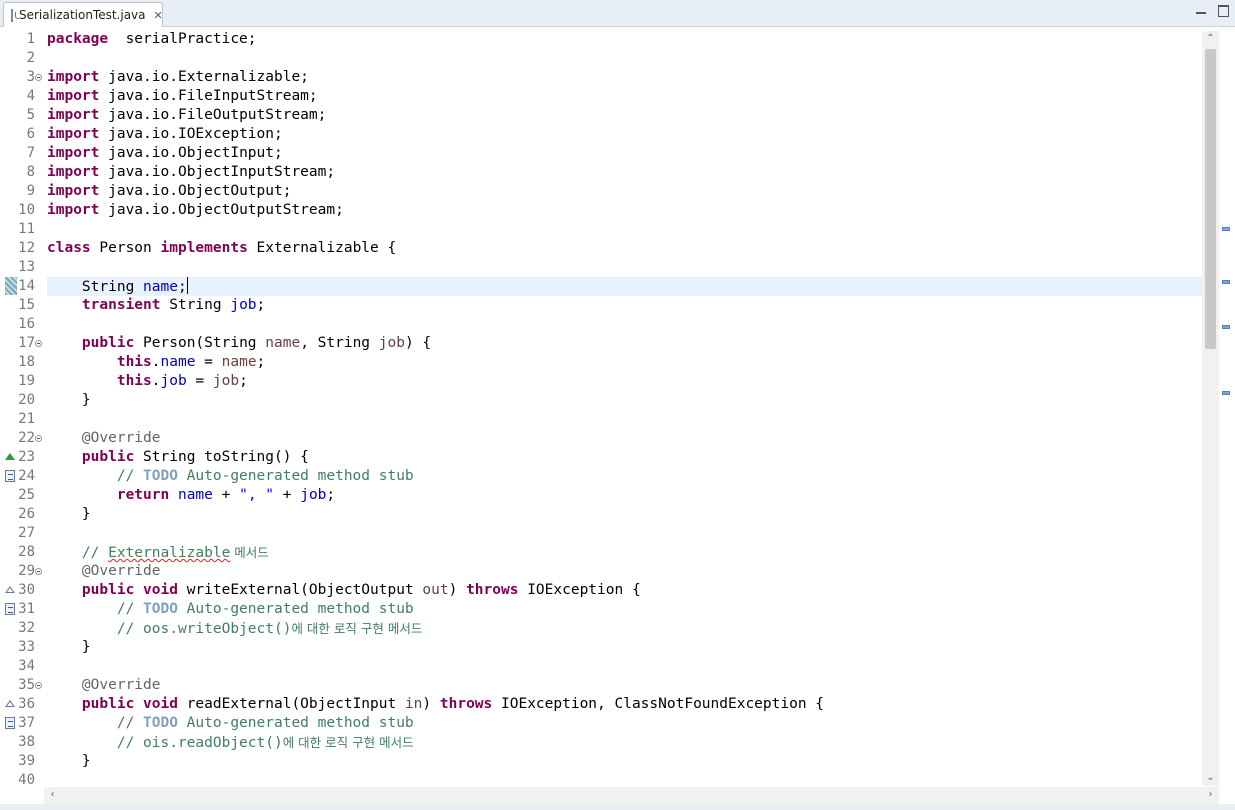 The width and height of the screenshot is (1235, 810). I want to click on code-line: this.name = name;, so click(624, 362).